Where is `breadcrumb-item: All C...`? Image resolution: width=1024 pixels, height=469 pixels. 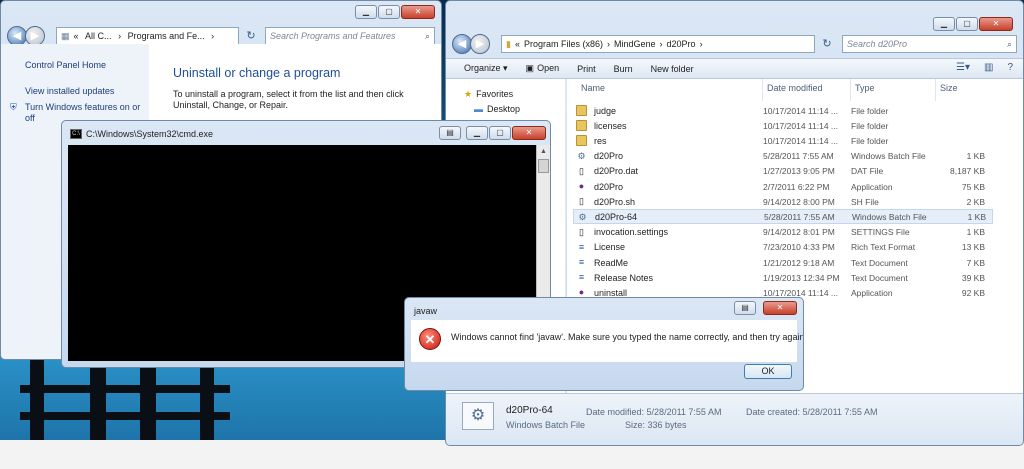 breadcrumb-item: All C... is located at coordinates (98, 36).